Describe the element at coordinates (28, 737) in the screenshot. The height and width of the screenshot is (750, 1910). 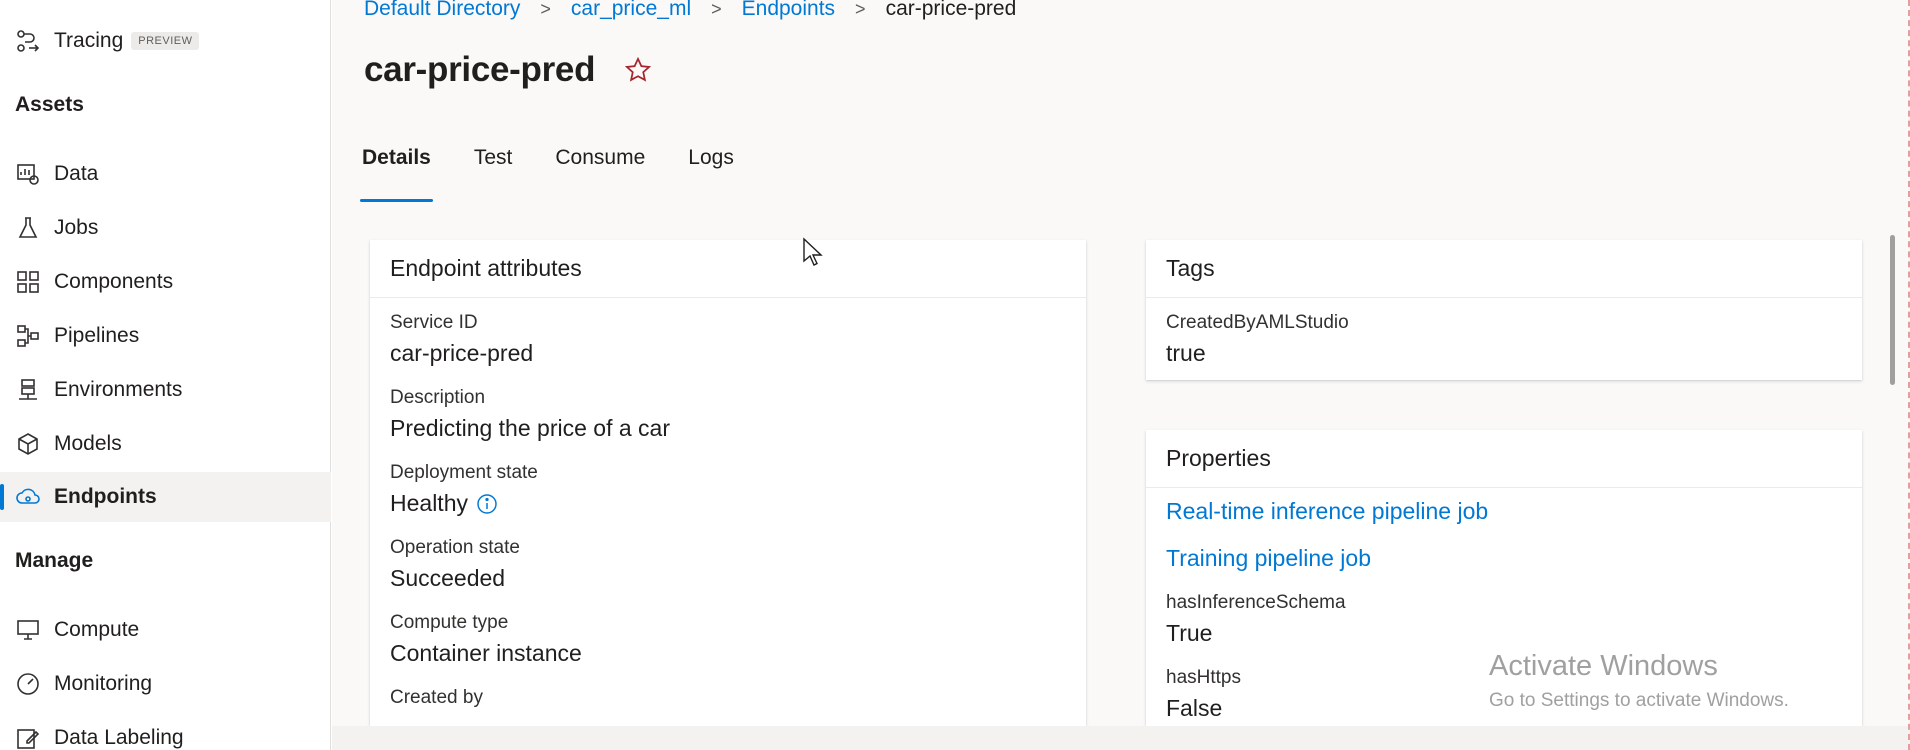
I see `edit-icon` at that location.